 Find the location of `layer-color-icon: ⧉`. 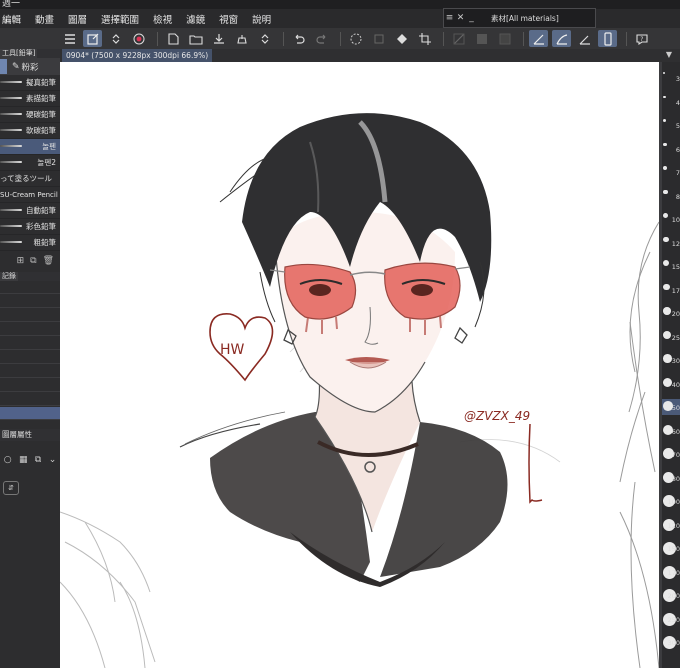

layer-color-icon: ⧉ is located at coordinates (38, 460).